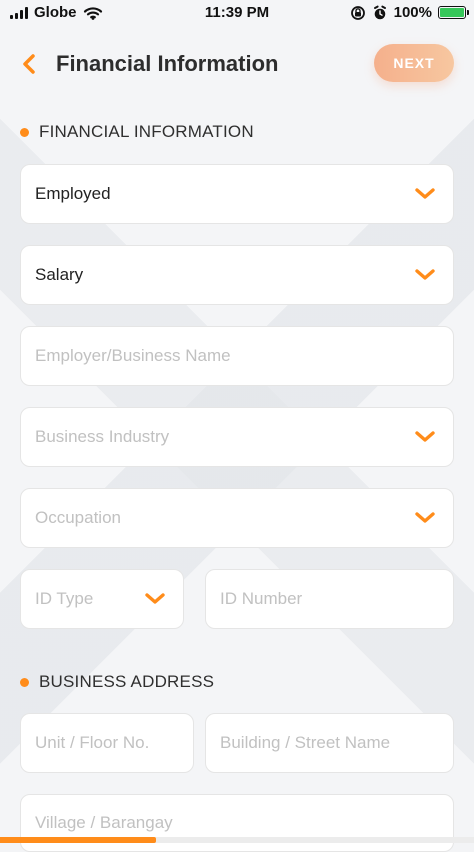 Image resolution: width=474 pixels, height=852 pixels. I want to click on lock-rotation-icon, so click(357, 12).